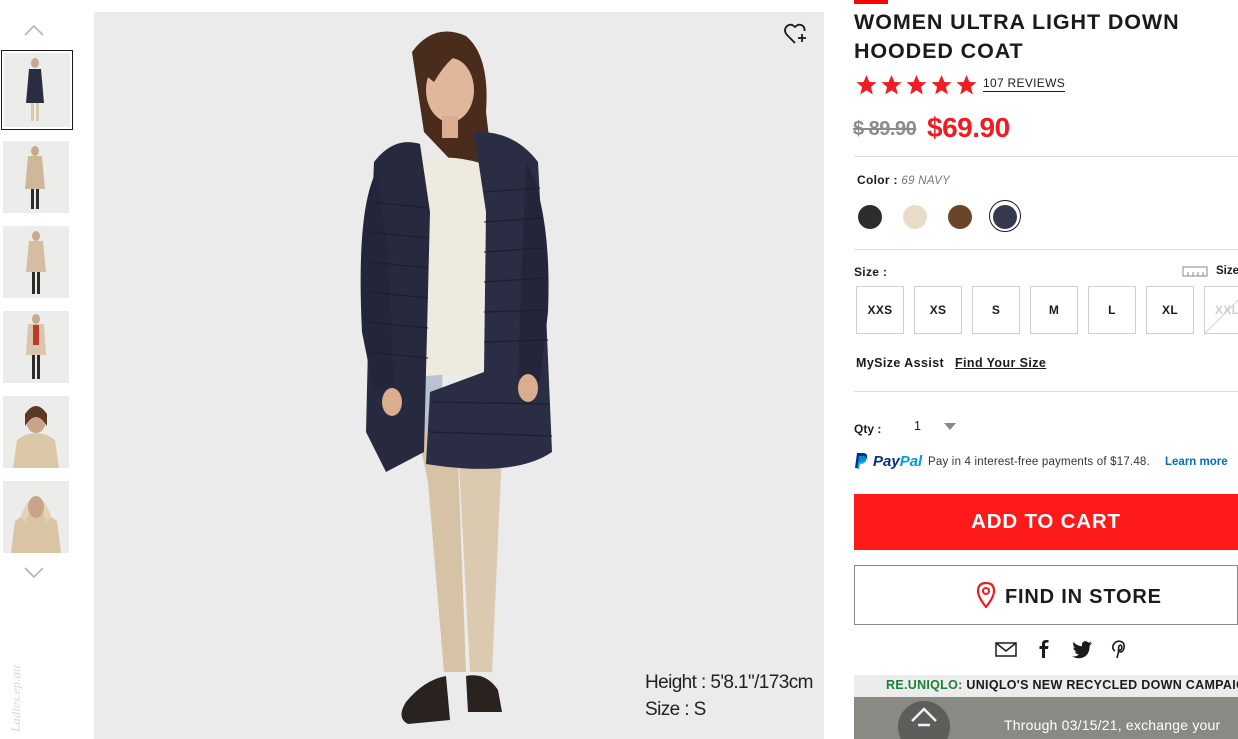 The height and width of the screenshot is (739, 1238). What do you see at coordinates (1195, 271) in the screenshot?
I see `ruler-icon` at bounding box center [1195, 271].